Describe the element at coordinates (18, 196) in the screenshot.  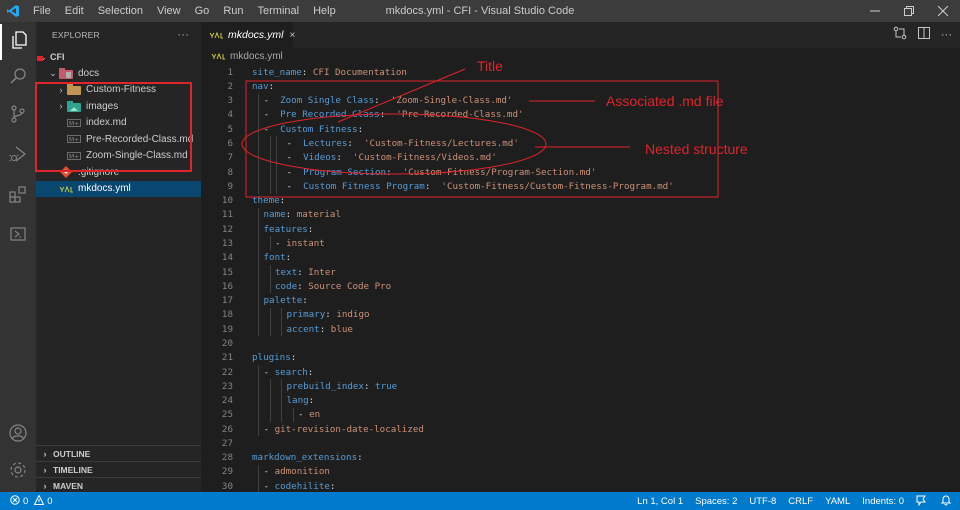
I see `extensions-activity-button` at that location.